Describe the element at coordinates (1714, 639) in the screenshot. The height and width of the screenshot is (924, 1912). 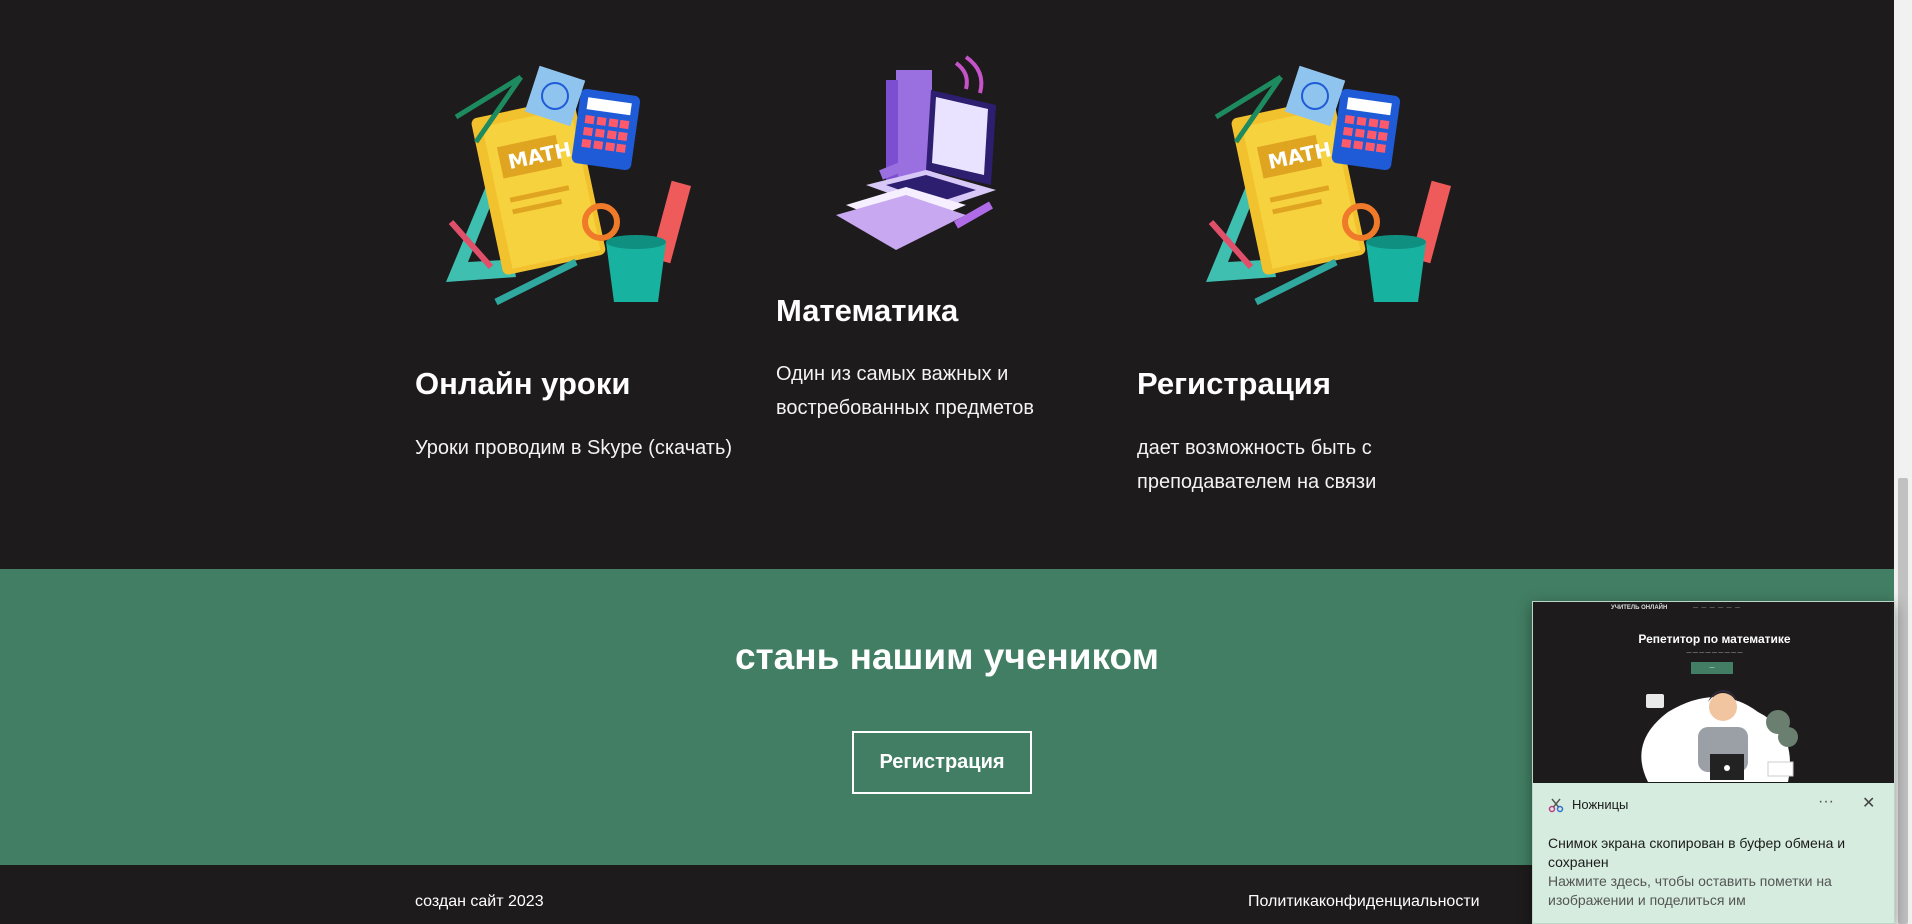
I see `preview-title: Репетитор по математике` at that location.